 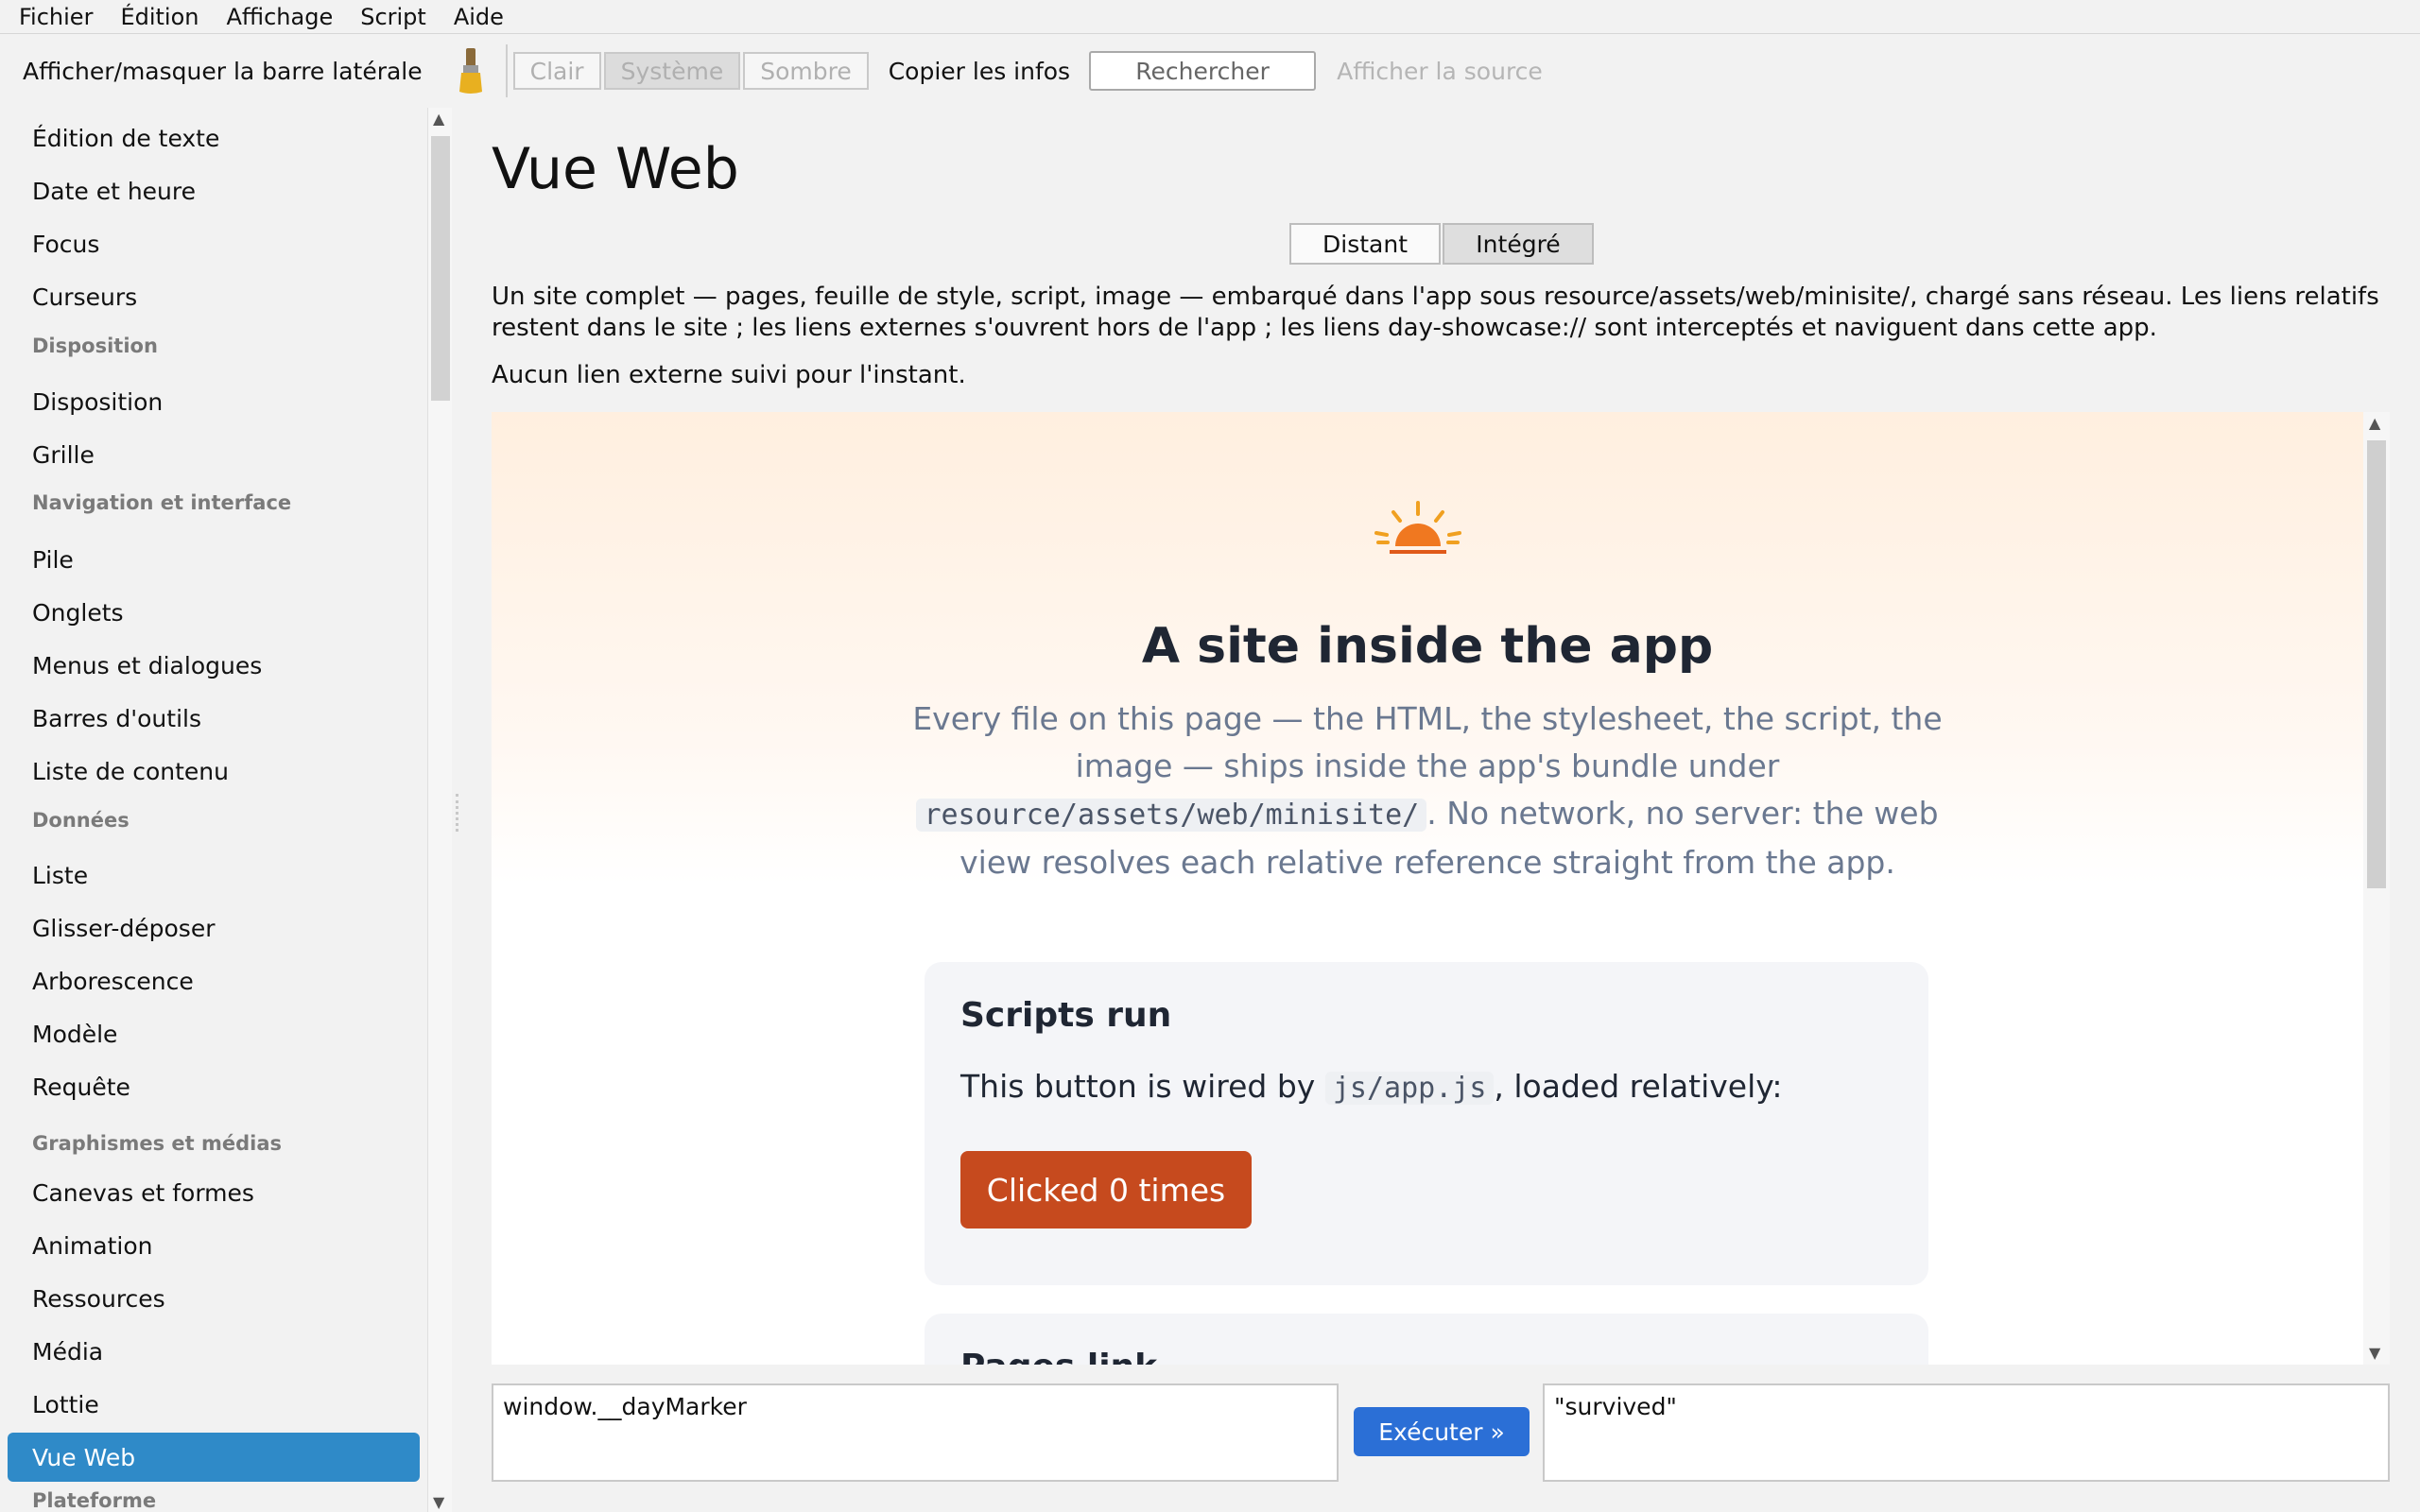 I want to click on sidebar-section-header: Disposition, so click(x=95, y=346).